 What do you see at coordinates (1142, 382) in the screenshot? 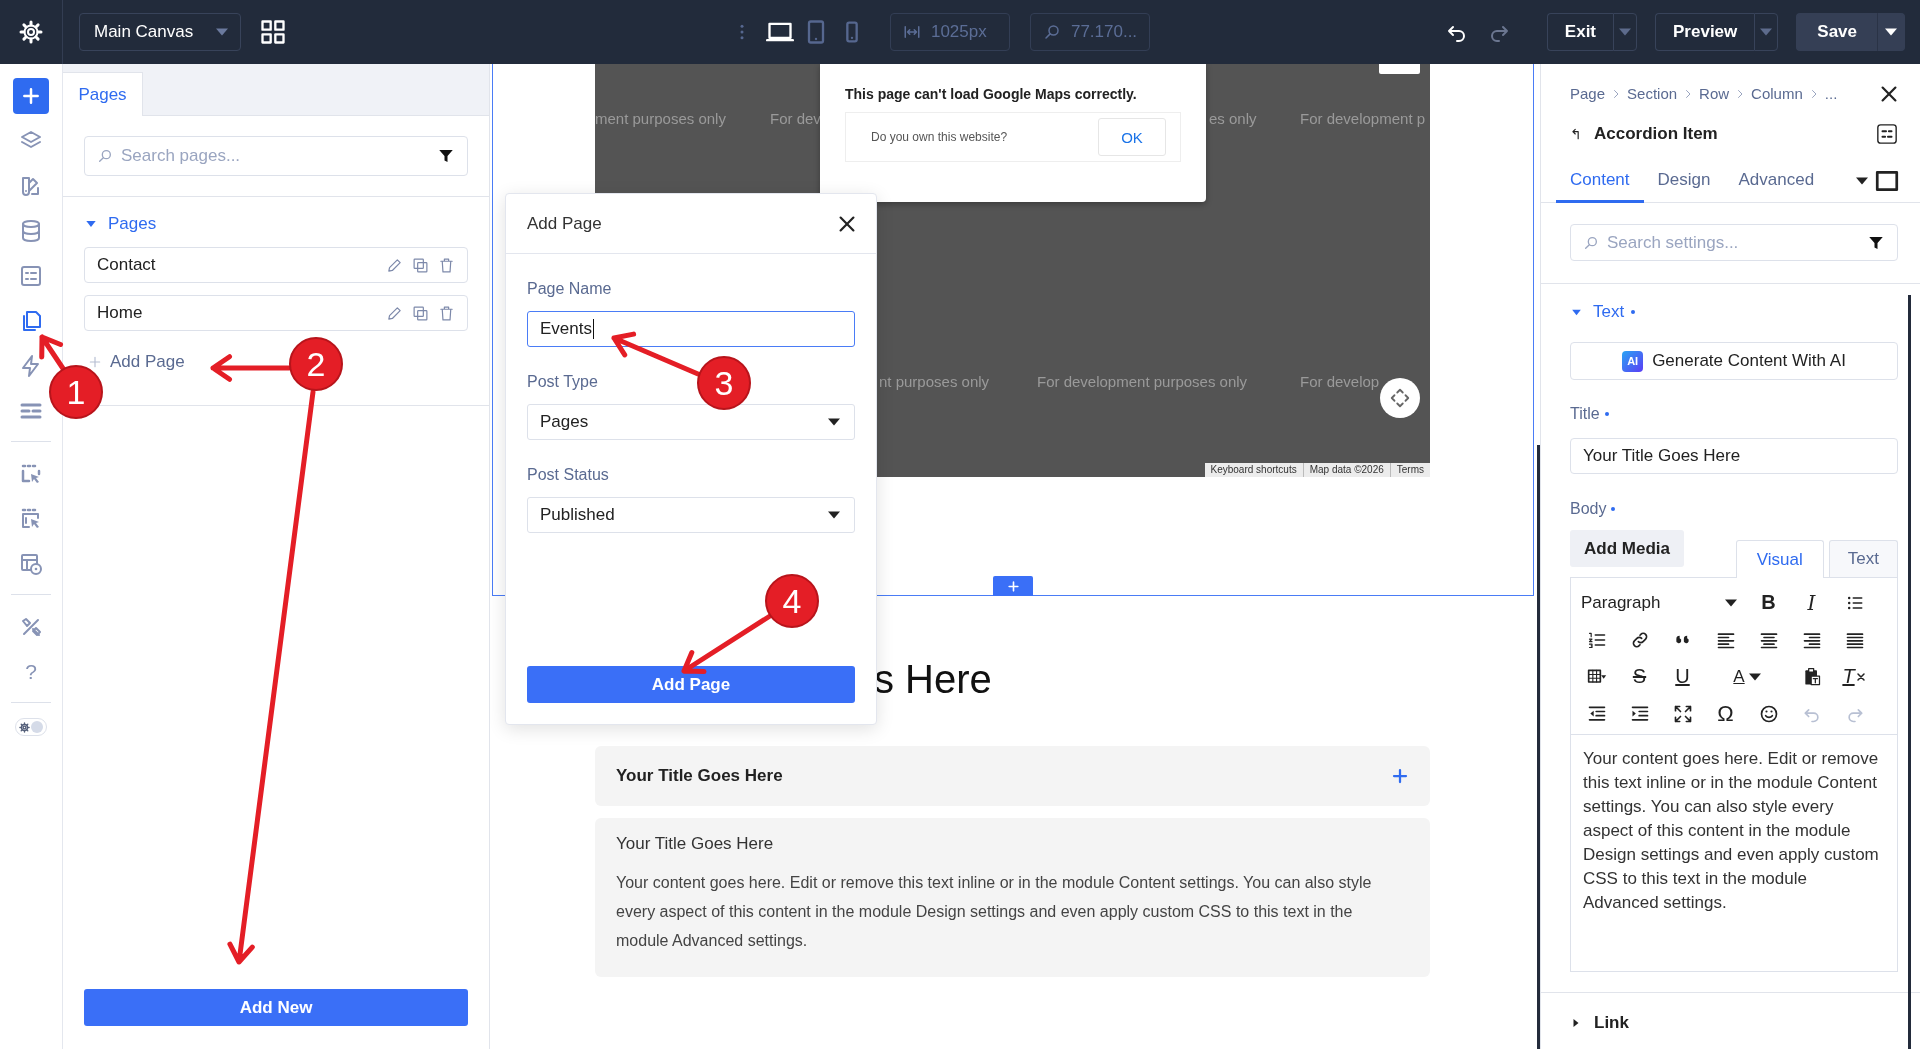
I see `map-watermark: For development purposes only` at bounding box center [1142, 382].